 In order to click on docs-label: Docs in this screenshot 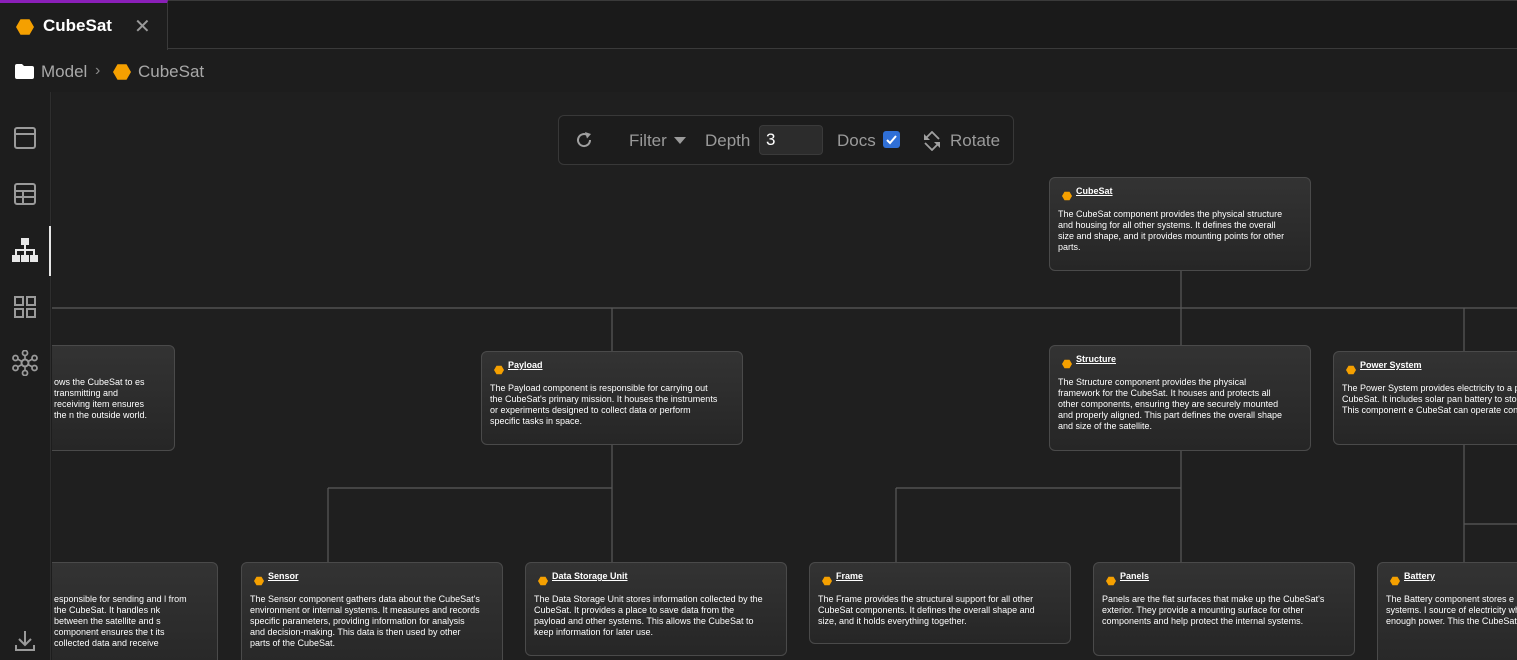, I will do `click(856, 140)`.